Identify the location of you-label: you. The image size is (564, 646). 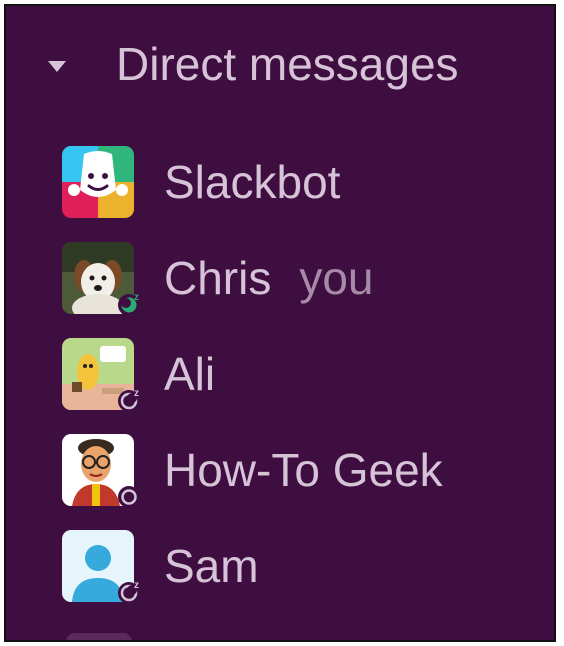
(336, 278).